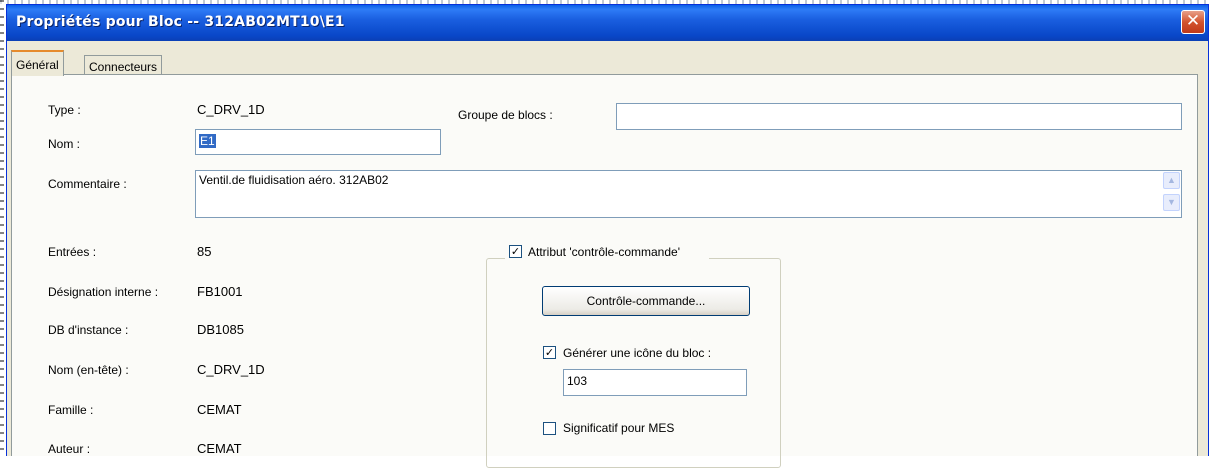 This screenshot has width=1209, height=468. What do you see at coordinates (220, 291) in the screenshot?
I see `designation-value: FB1001` at bounding box center [220, 291].